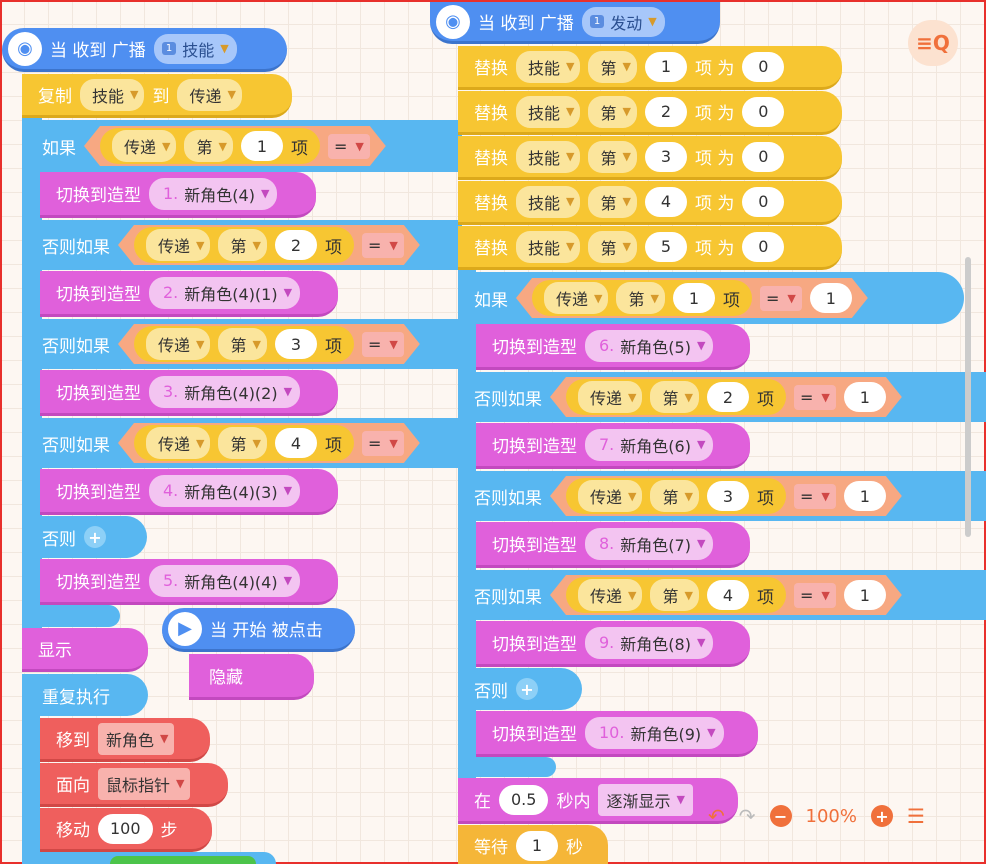 The width and height of the screenshot is (986, 864). What do you see at coordinates (650, 158) in the screenshot?
I see `replace-block: 替换 技能 ▼ 第 ▼ 3 项 为 0` at bounding box center [650, 158].